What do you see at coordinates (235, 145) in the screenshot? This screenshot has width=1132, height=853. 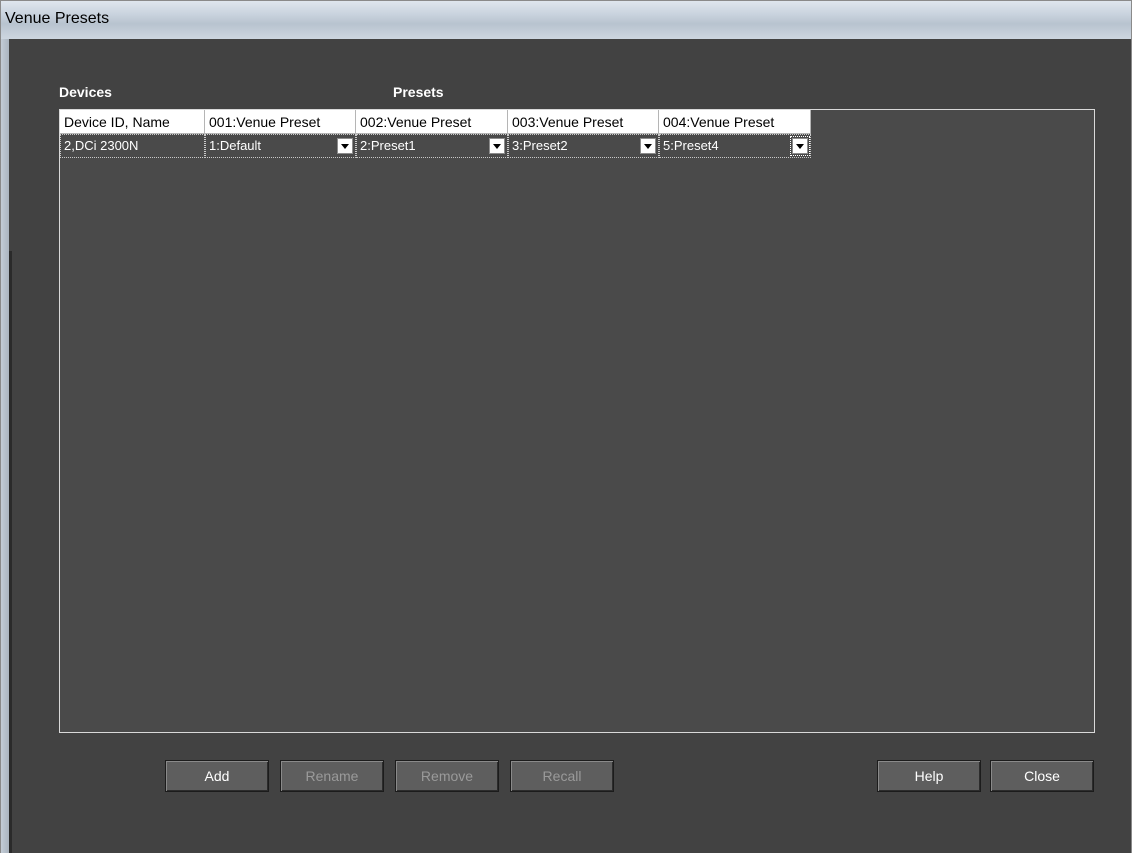 I see `preset-001-value: 1:Default` at bounding box center [235, 145].